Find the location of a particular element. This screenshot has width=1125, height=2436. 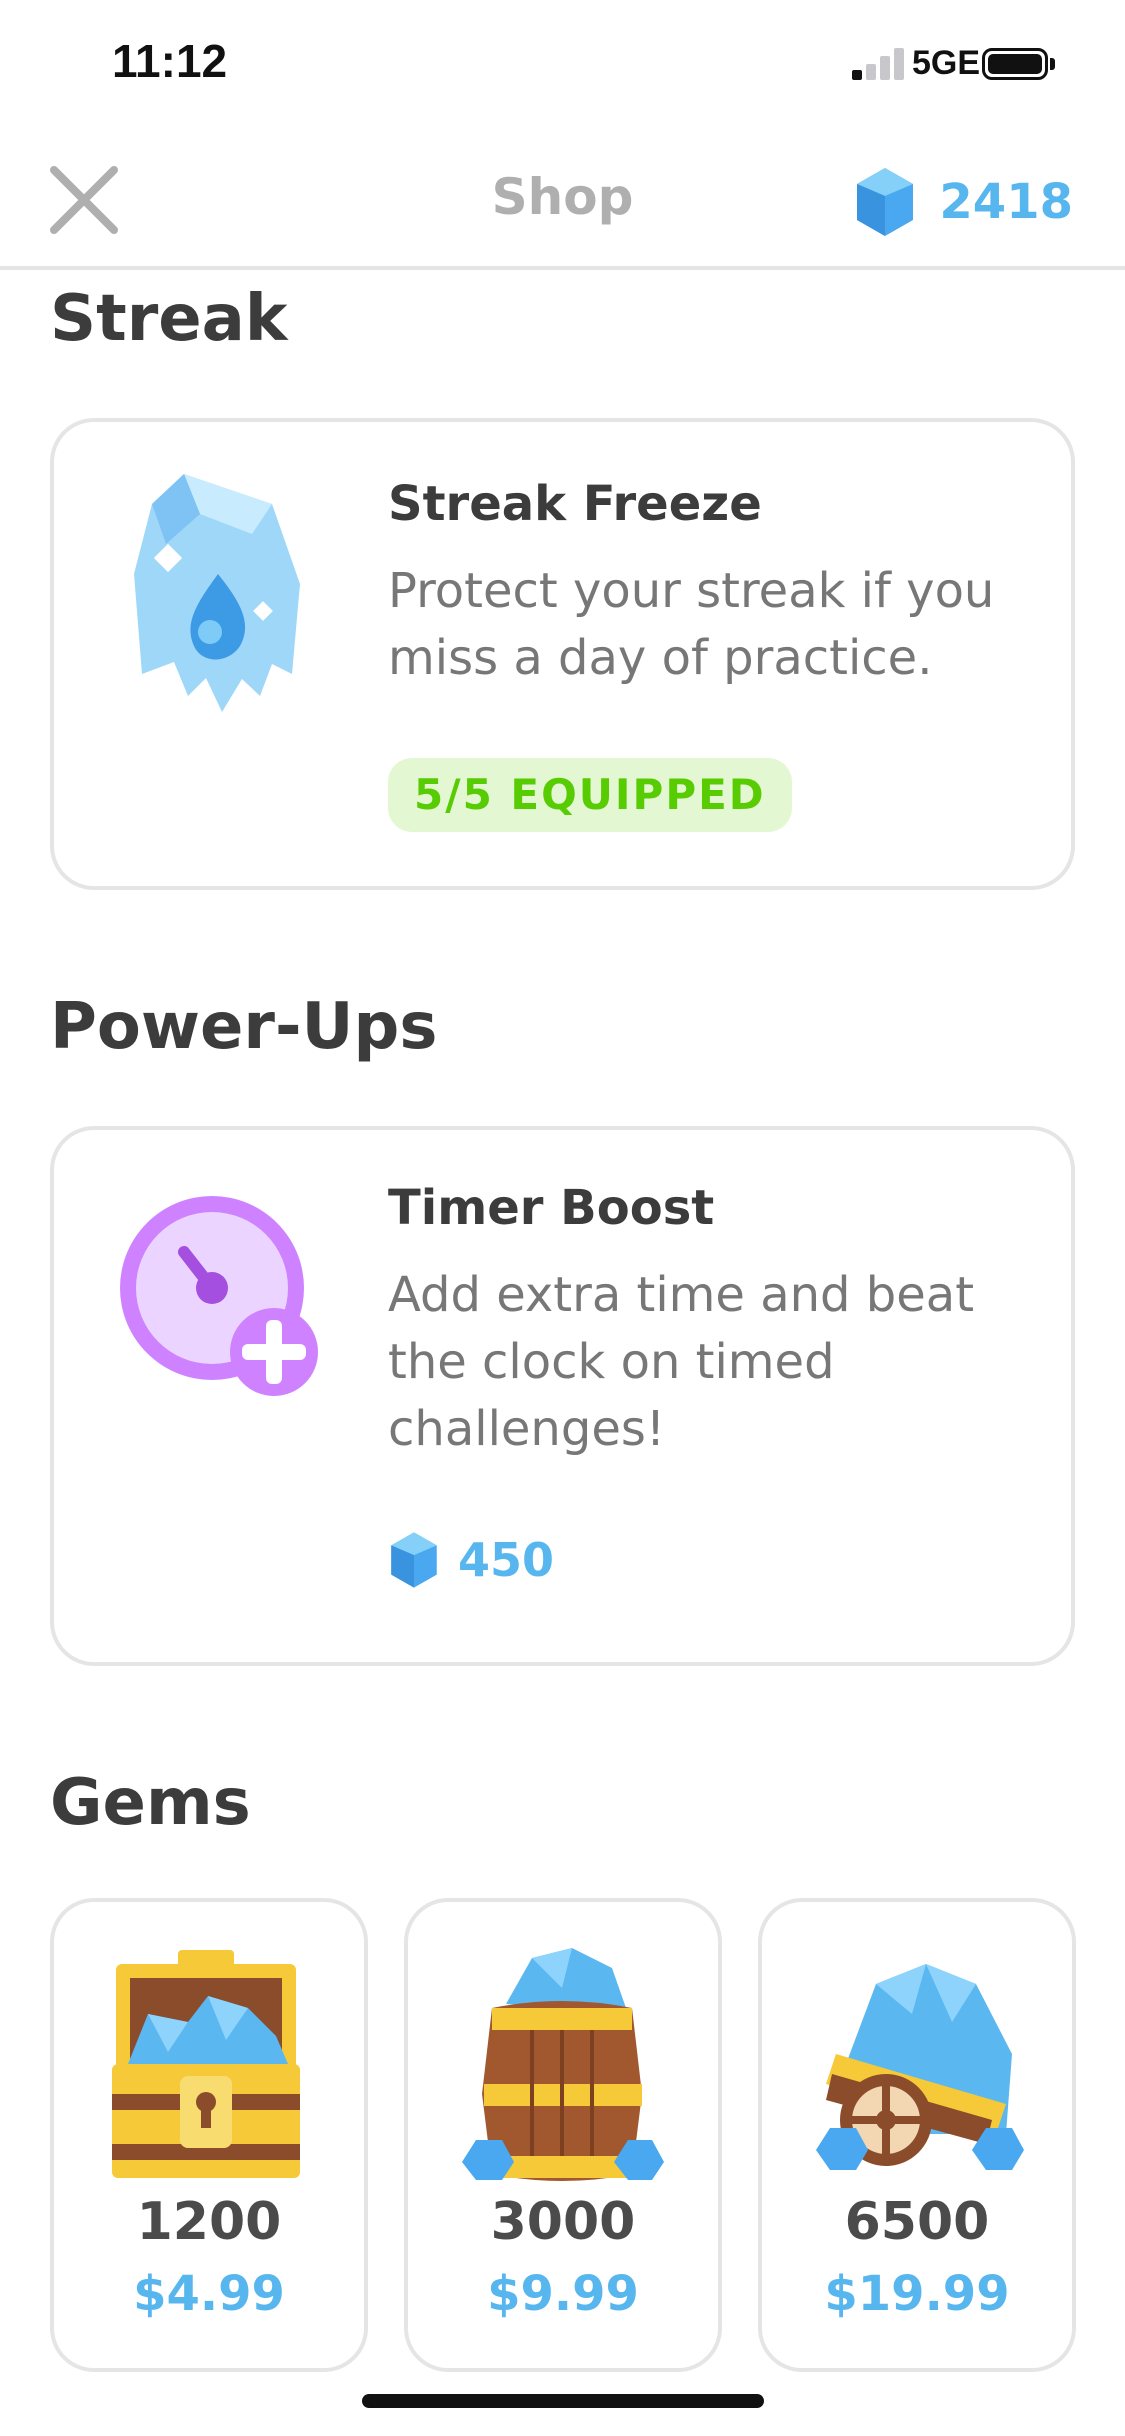

ice-crystal-icon is located at coordinates (217, 593).